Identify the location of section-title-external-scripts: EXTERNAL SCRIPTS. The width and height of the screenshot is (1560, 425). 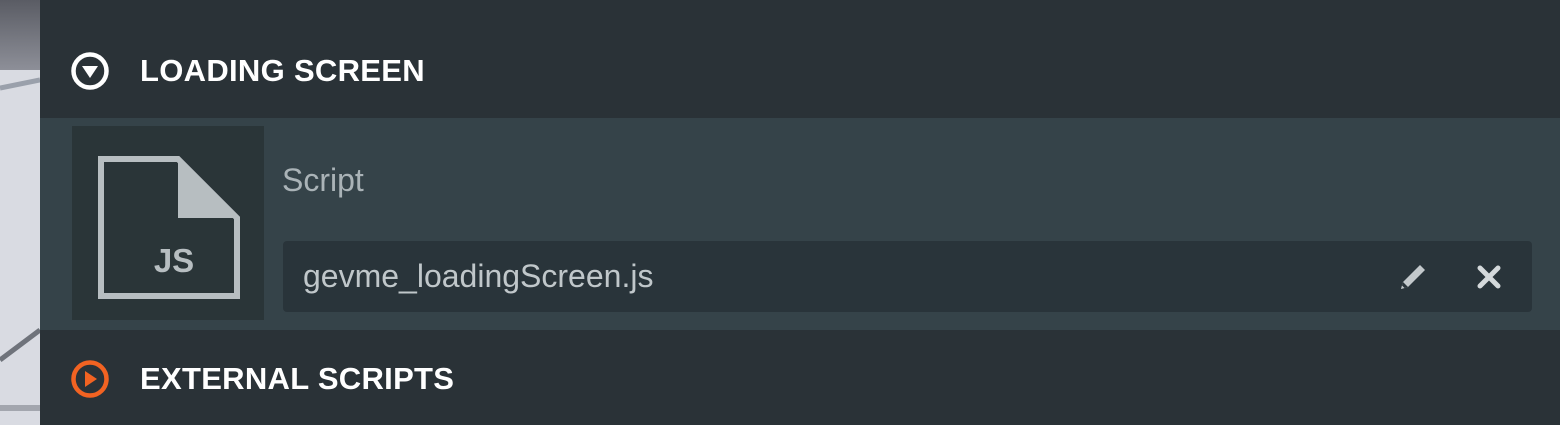
(297, 378).